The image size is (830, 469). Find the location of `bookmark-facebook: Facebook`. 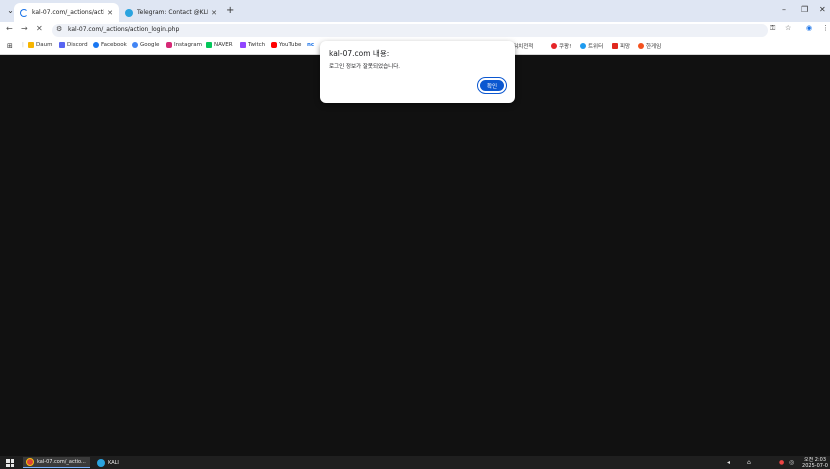

bookmark-facebook: Facebook is located at coordinates (110, 45).